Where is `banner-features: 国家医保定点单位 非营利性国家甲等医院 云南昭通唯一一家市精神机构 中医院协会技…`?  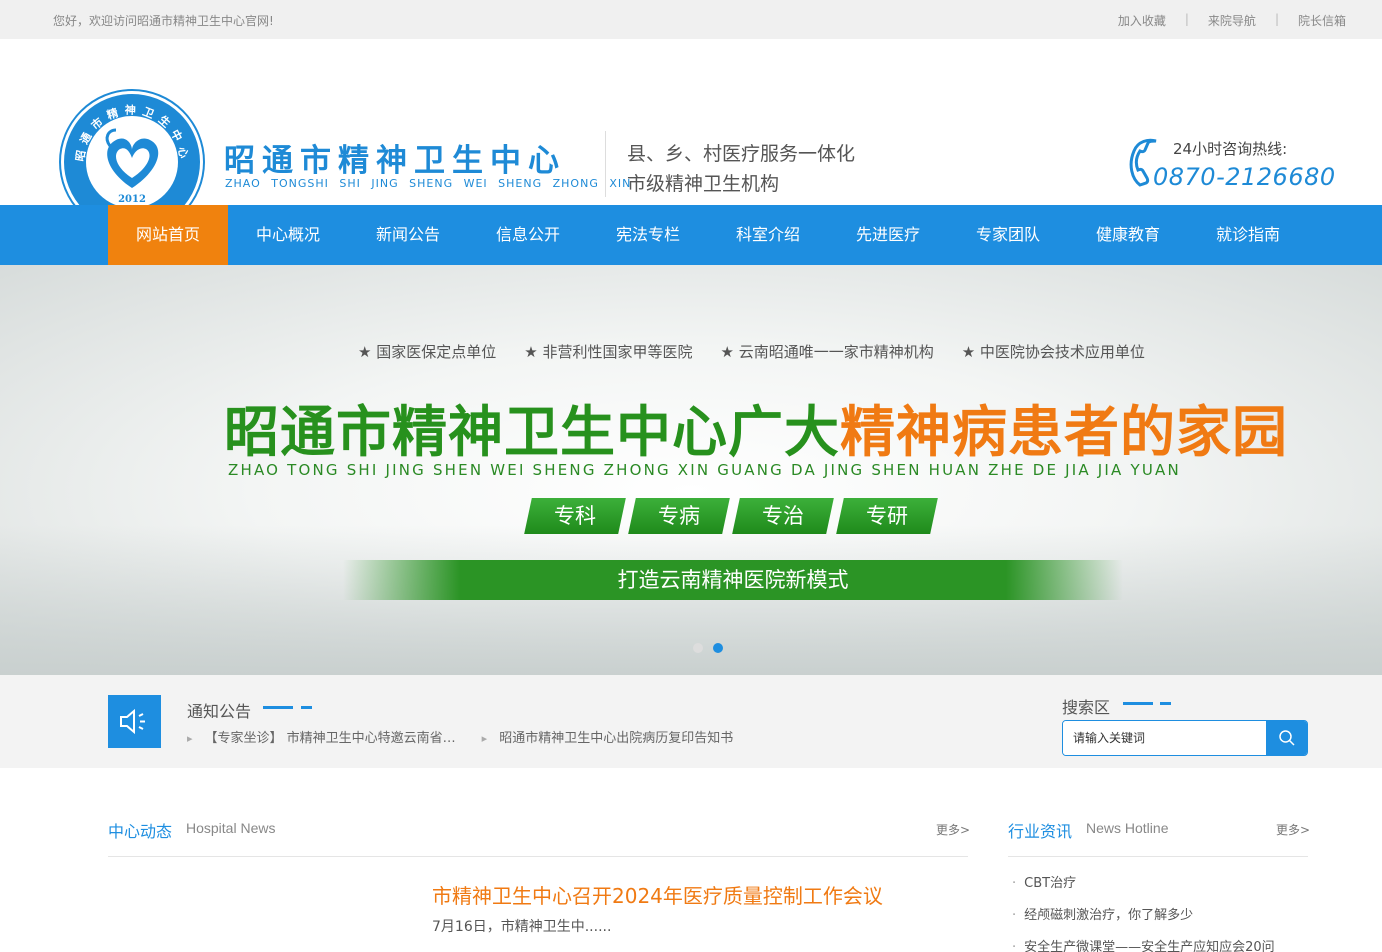
banner-features: 国家医保定点单位 非营利性国家甲等医院 云南昭通唯一一家市精神机构 中医院协会技… is located at coordinates (765, 351).